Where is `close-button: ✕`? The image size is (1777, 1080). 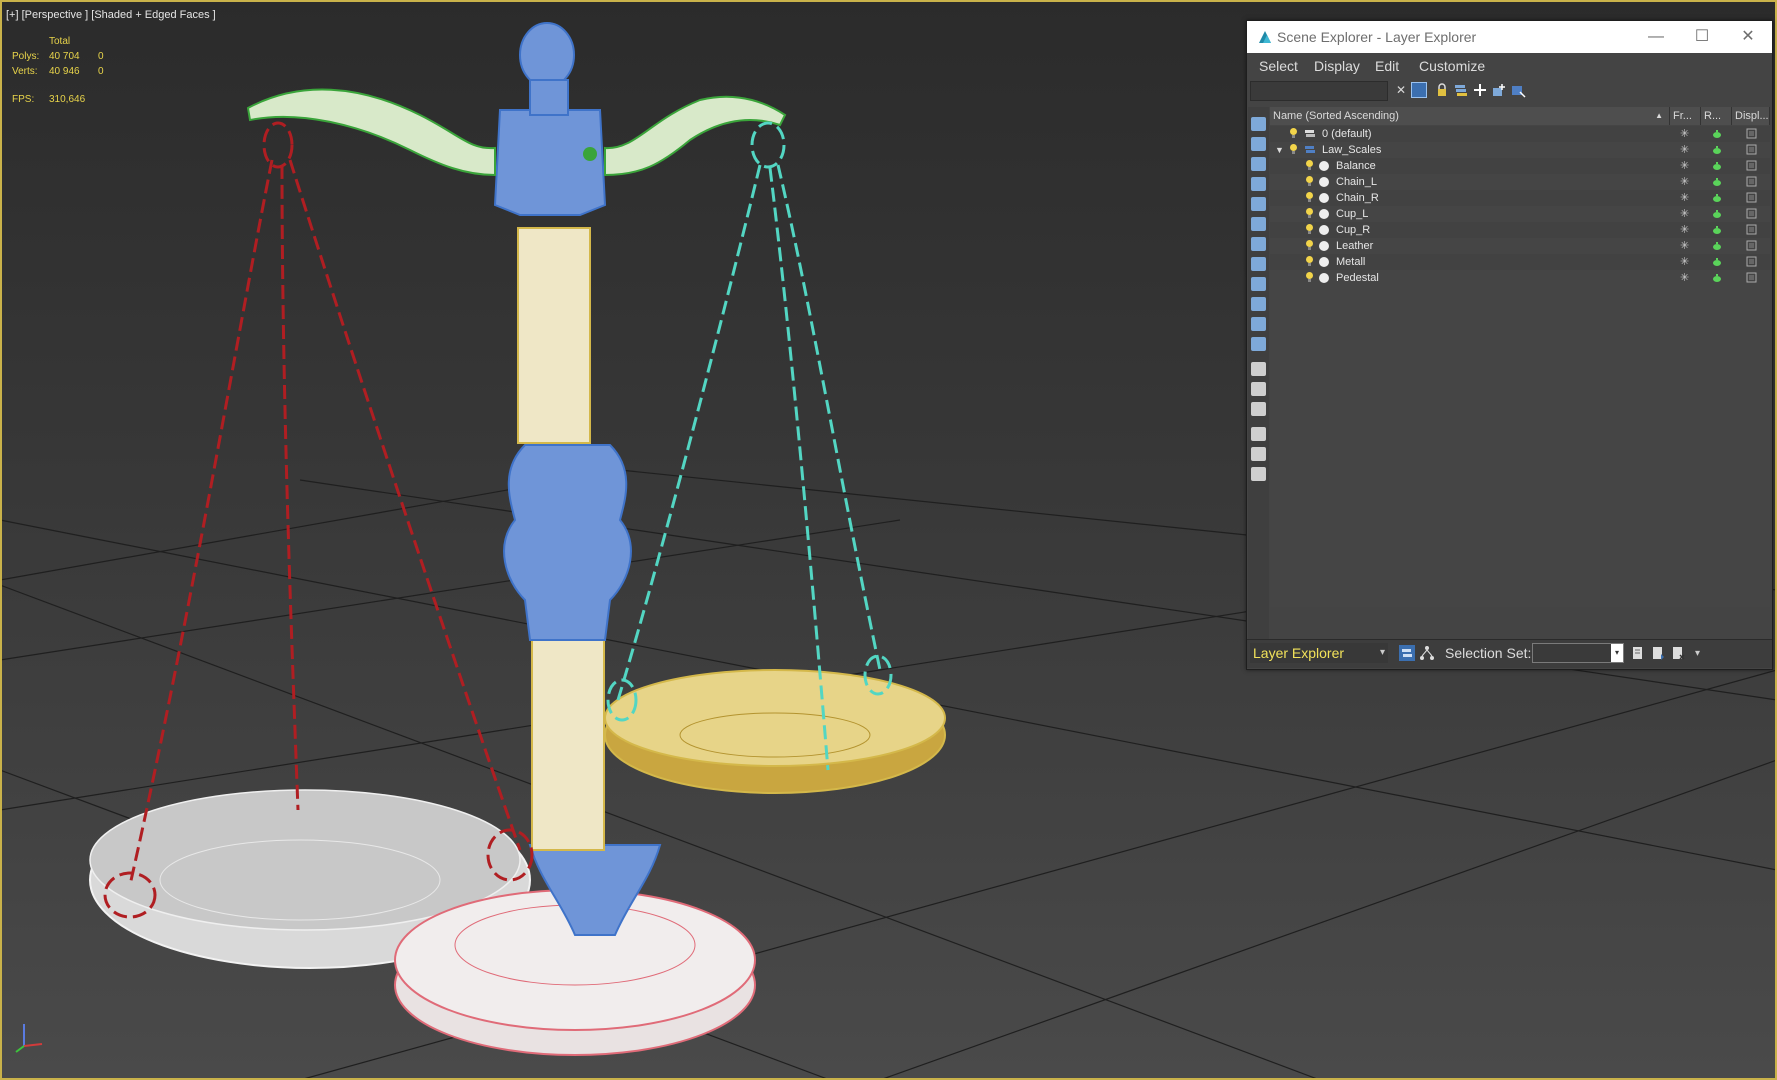
close-button: ✕ is located at coordinates (1748, 37).